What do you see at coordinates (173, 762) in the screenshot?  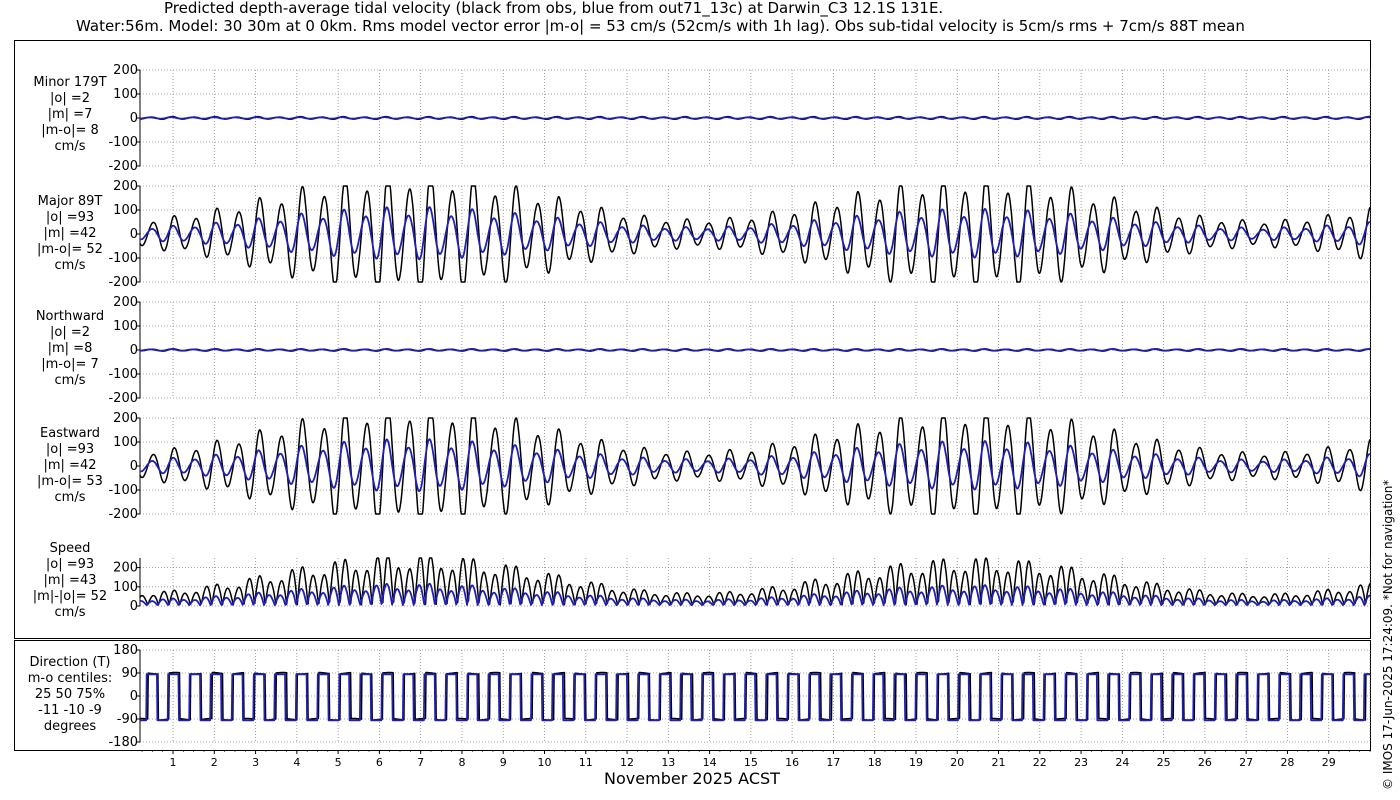 I see `x-tick-label: 1` at bounding box center [173, 762].